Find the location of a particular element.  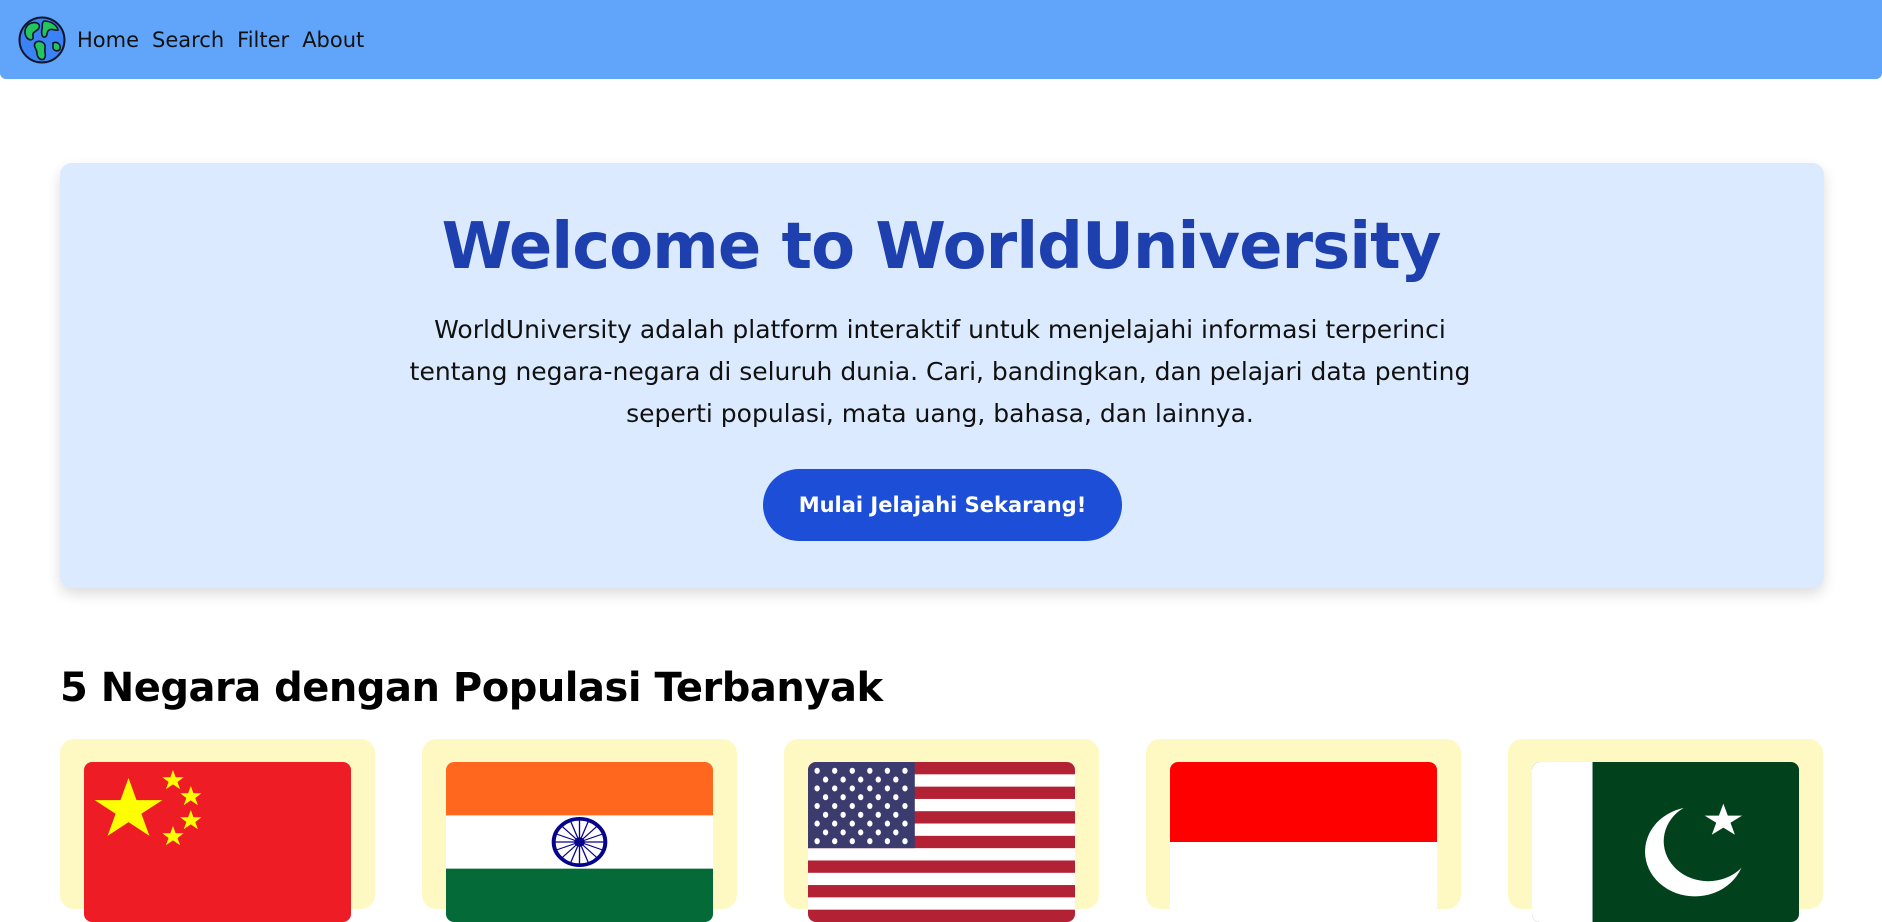

nav-links: Home Search Filter About is located at coordinates (227, 40).